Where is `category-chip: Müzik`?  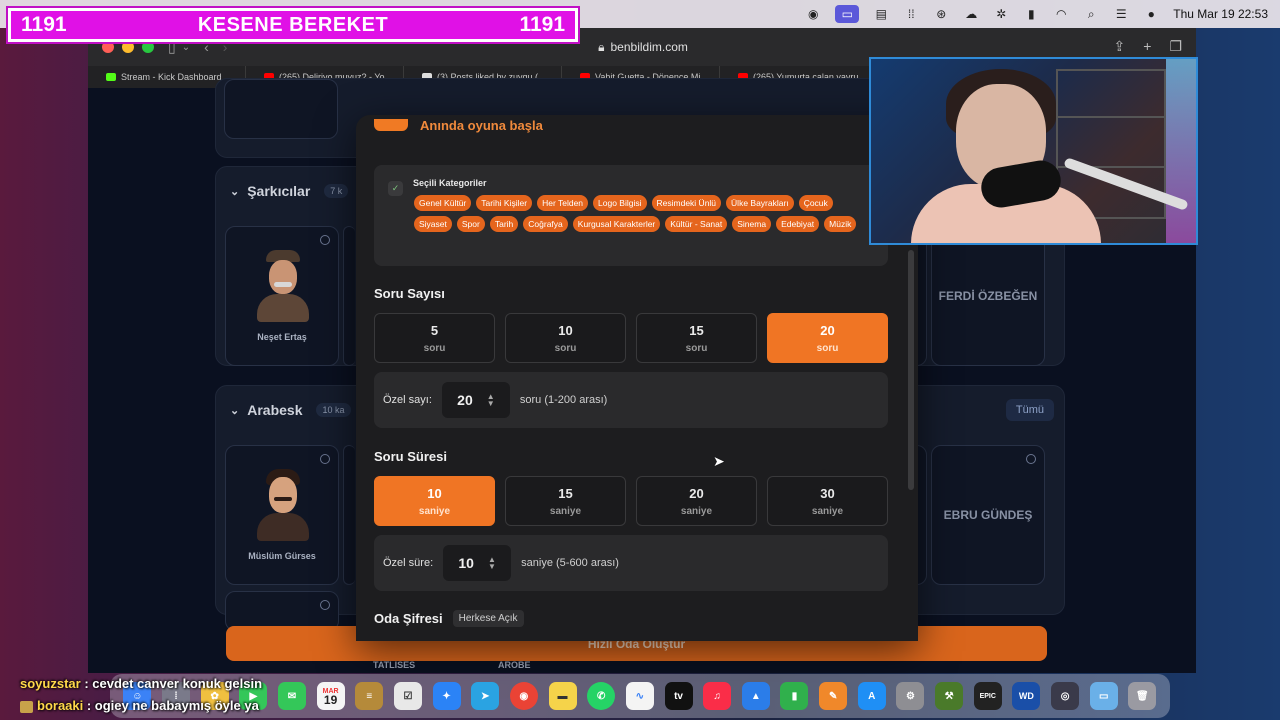
category-chip: Müzik is located at coordinates (840, 224).